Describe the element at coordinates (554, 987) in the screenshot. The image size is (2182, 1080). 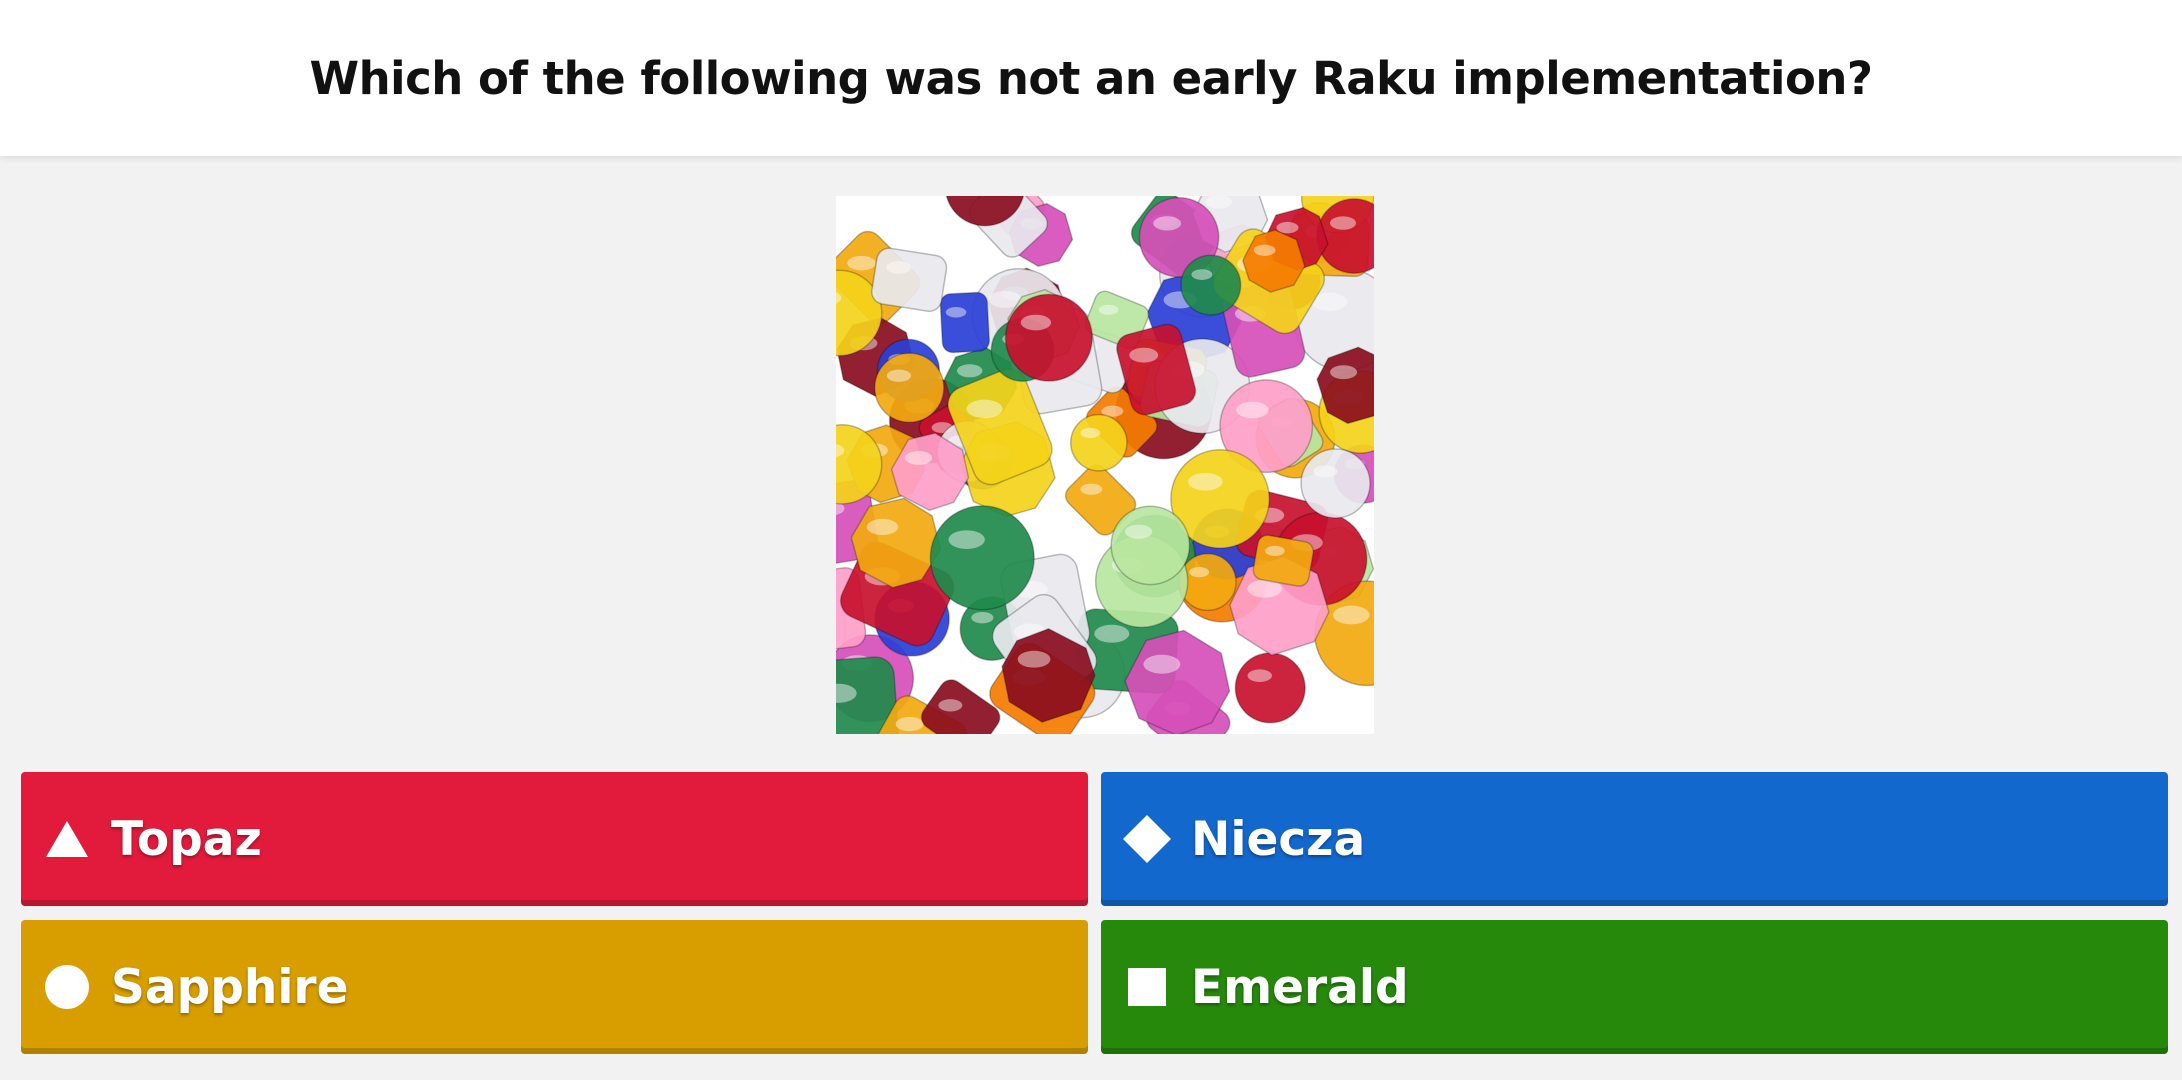
I see `answer-button-sapphire: Sapphire` at that location.